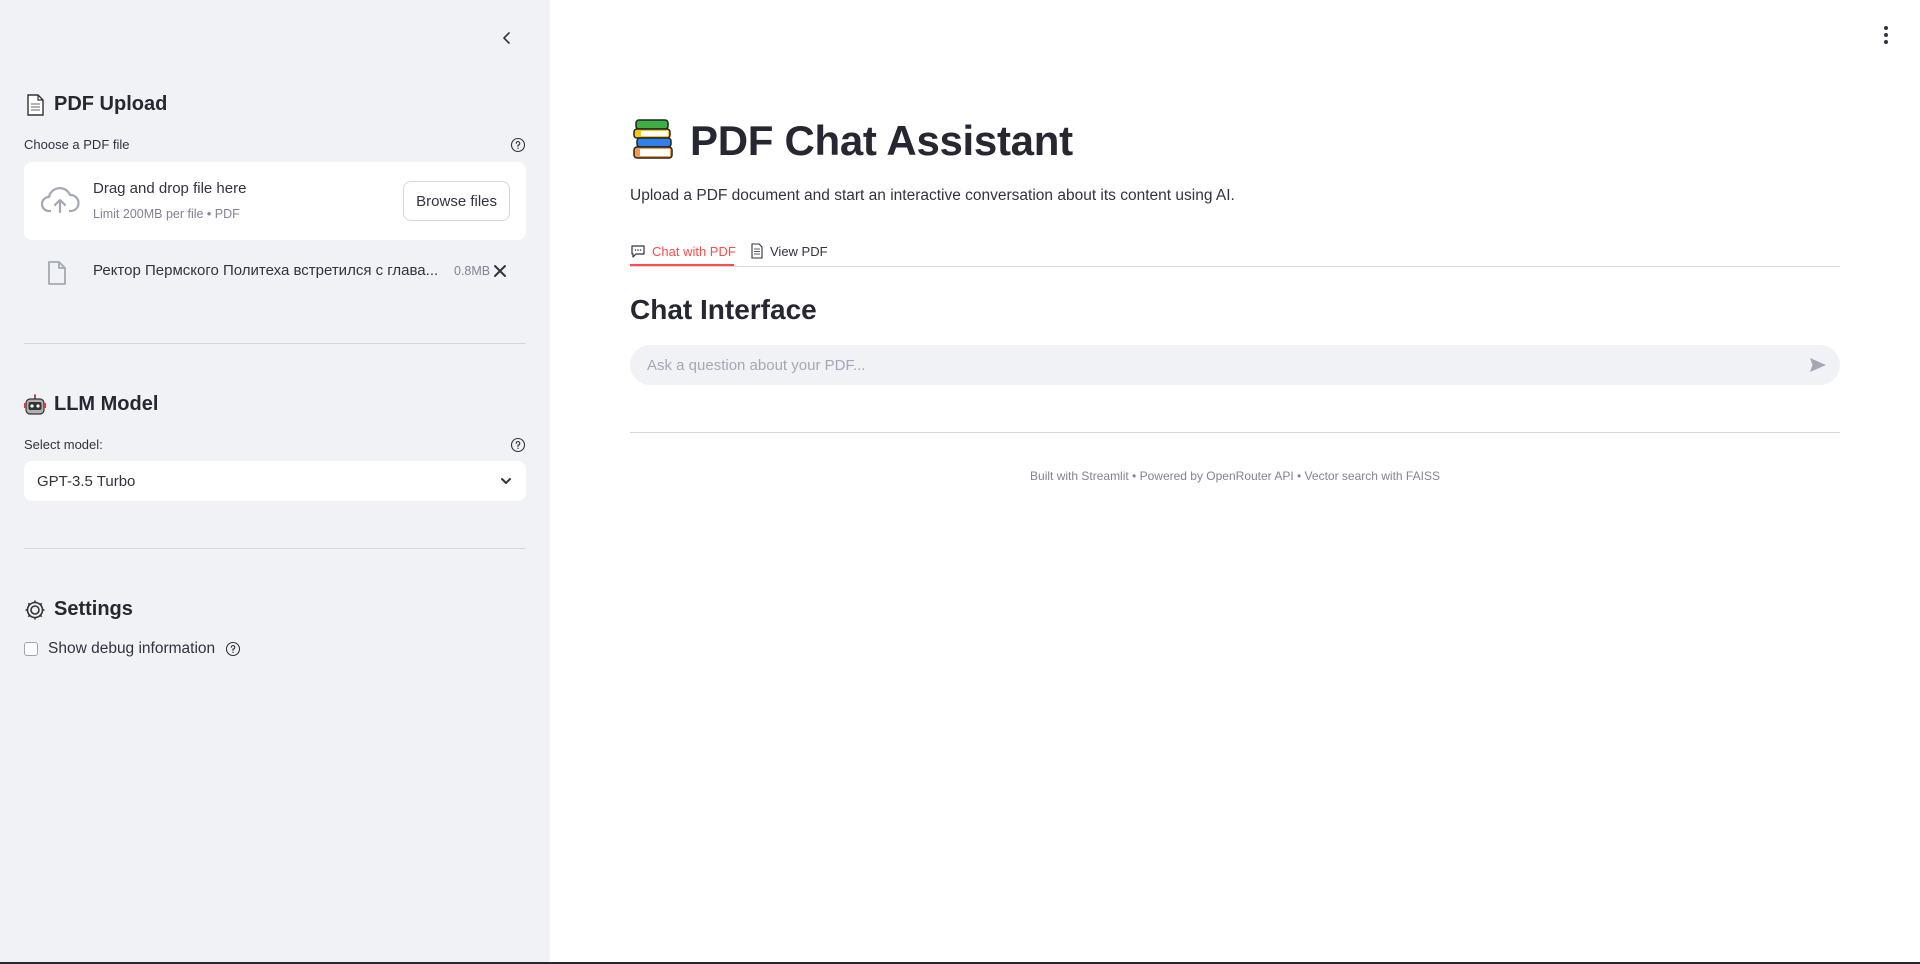 The image size is (1920, 964). What do you see at coordinates (456, 201) in the screenshot?
I see `browse-files-button: Browse files` at bounding box center [456, 201].